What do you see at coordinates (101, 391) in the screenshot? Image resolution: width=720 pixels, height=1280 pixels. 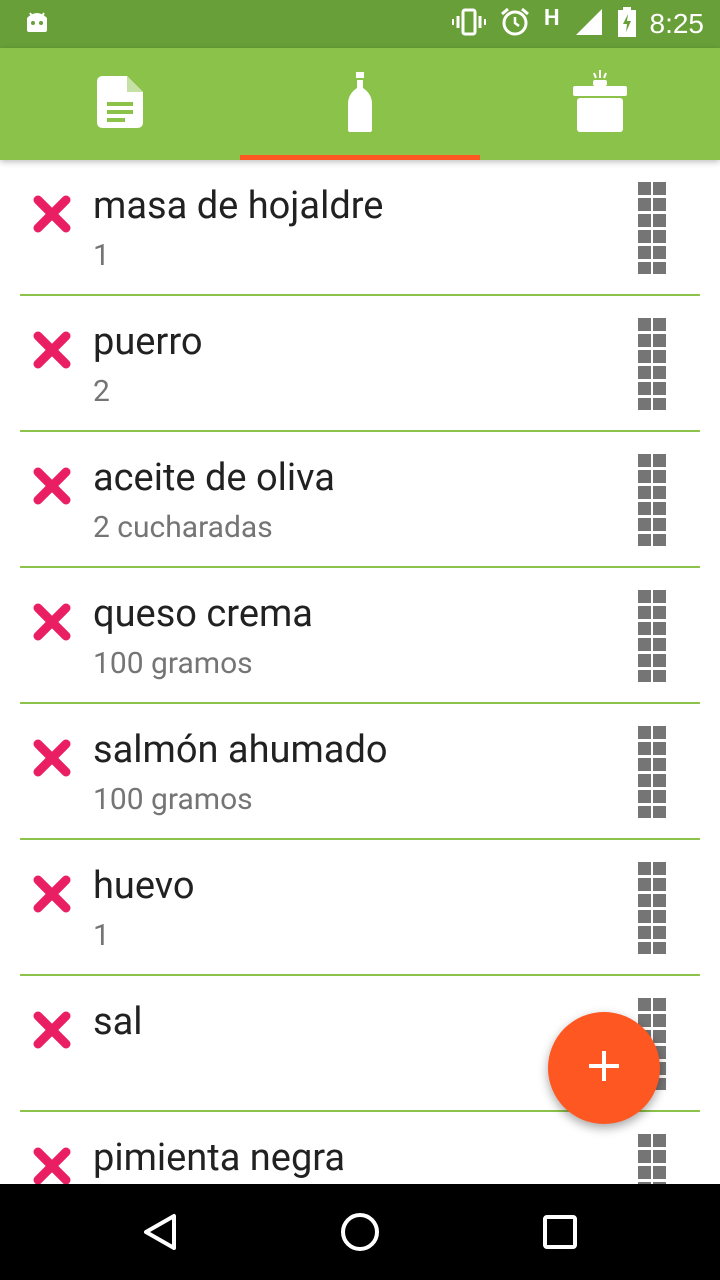 I see `ingredient-quantity: 2` at bounding box center [101, 391].